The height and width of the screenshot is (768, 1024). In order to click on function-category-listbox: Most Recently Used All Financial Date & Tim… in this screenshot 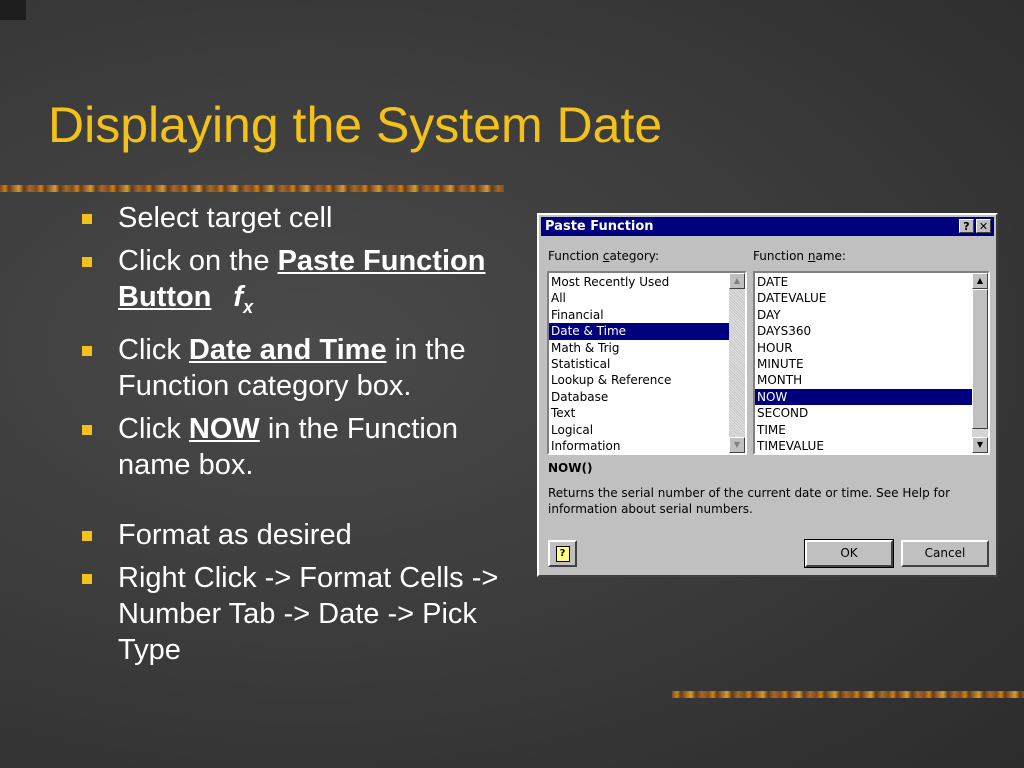, I will do `click(647, 363)`.